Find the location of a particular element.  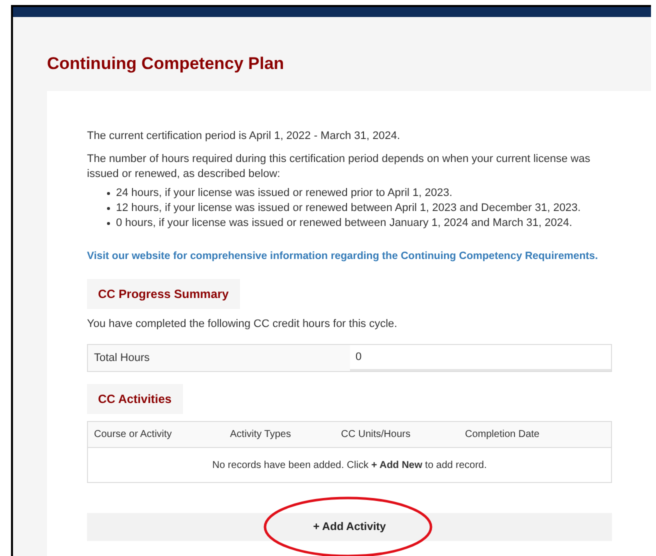

column-header: Completion Date is located at coordinates (502, 435).